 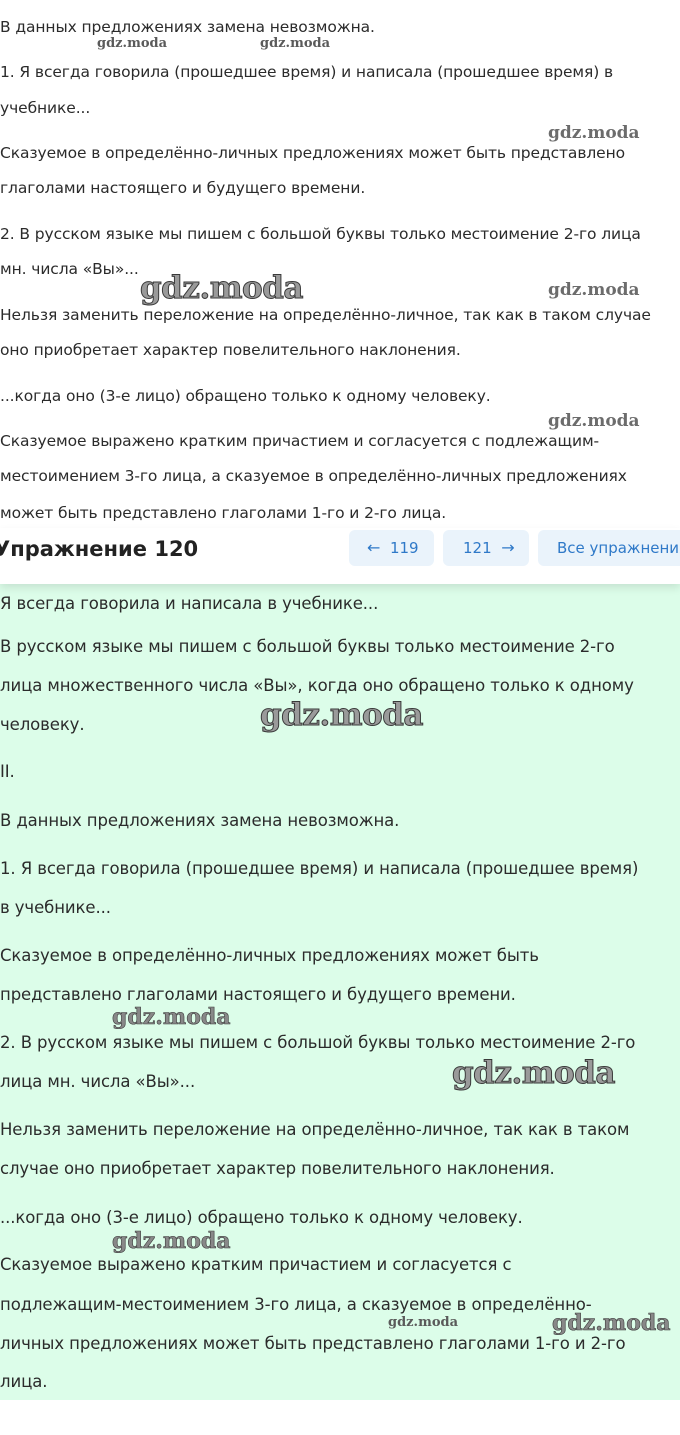 I want to click on next-exercise-label: 121, so click(x=477, y=548).